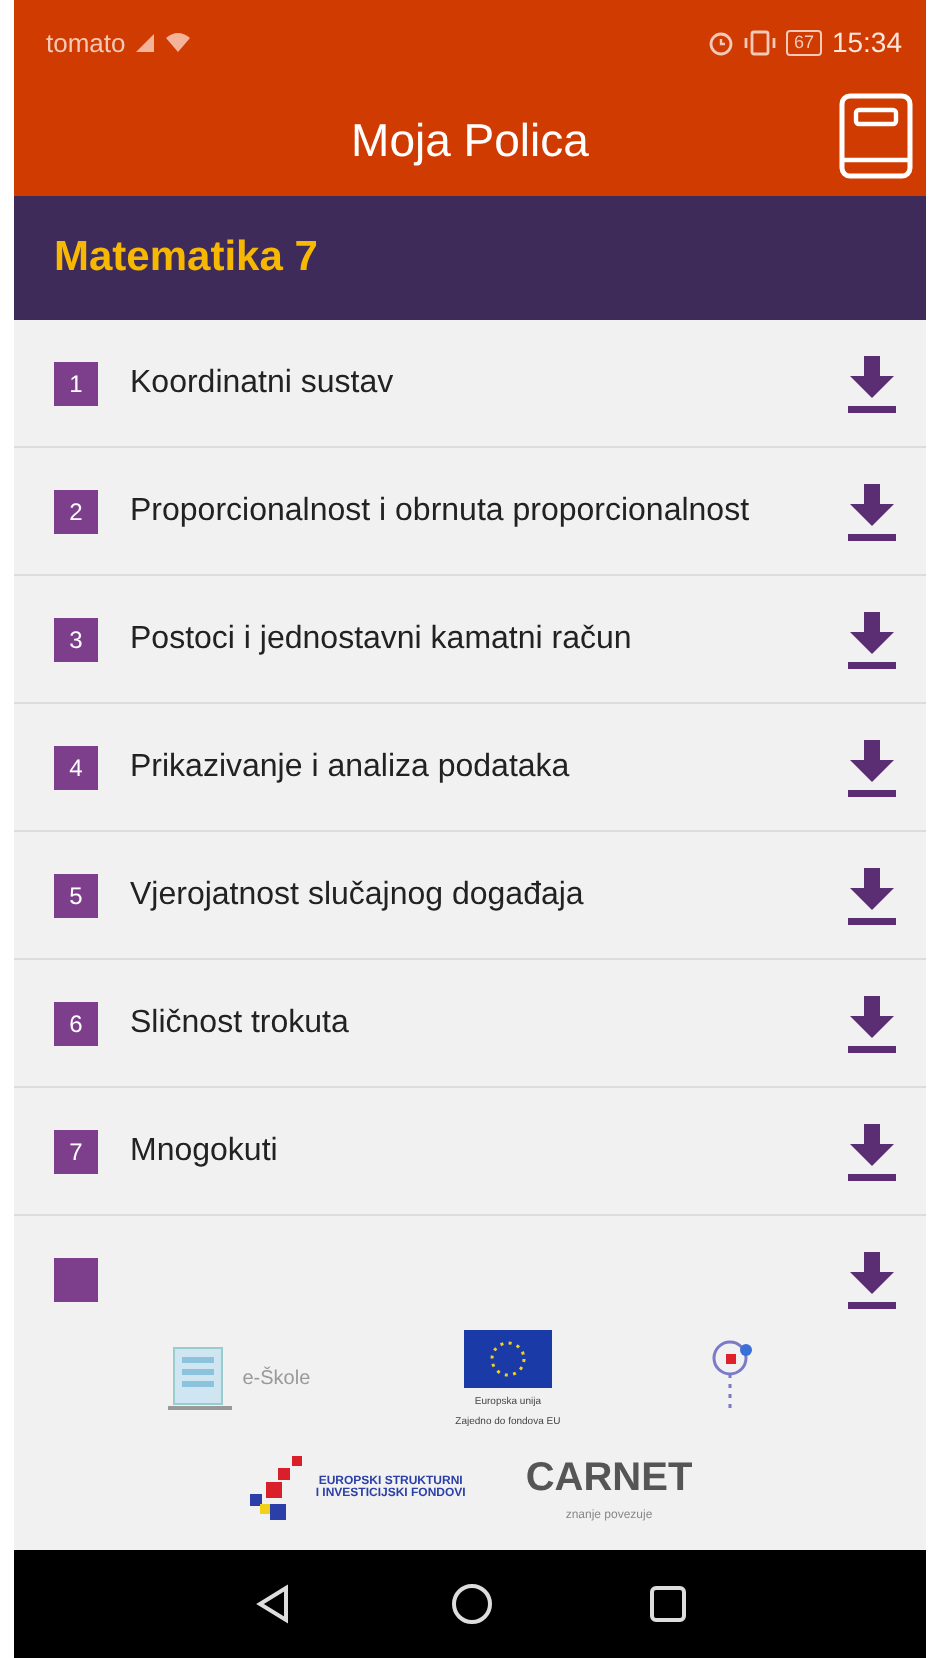  What do you see at coordinates (186, 258) in the screenshot?
I see `subject-title: Matematika 7` at bounding box center [186, 258].